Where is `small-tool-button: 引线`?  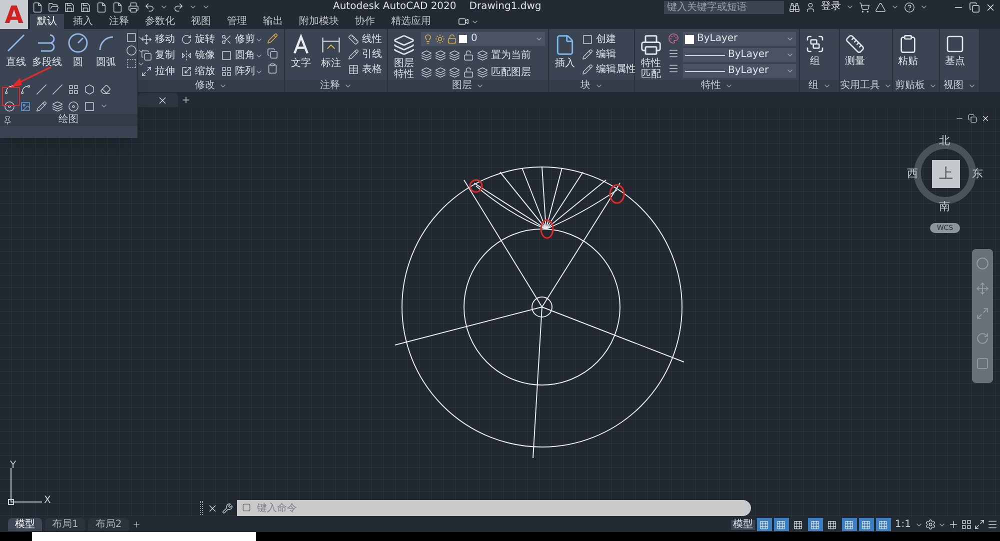
small-tool-button: 引线 is located at coordinates (365, 54).